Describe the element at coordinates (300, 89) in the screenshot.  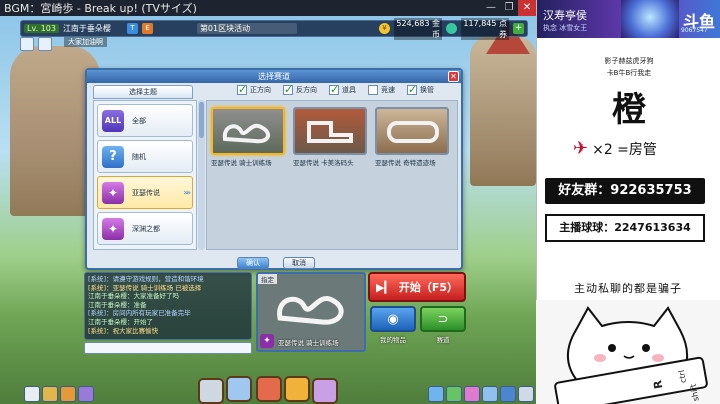
I see `filter-reverse: 反方向` at that location.